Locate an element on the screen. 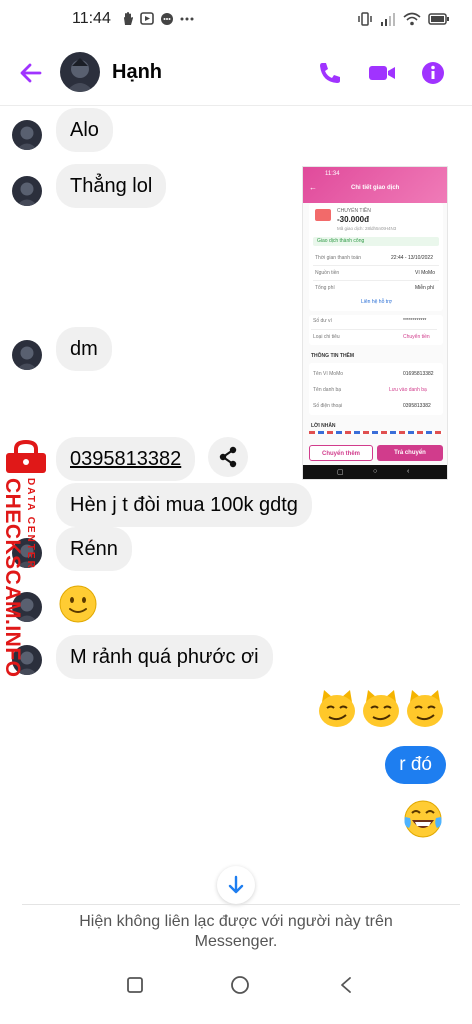  message-bubble: dm is located at coordinates (84, 349).